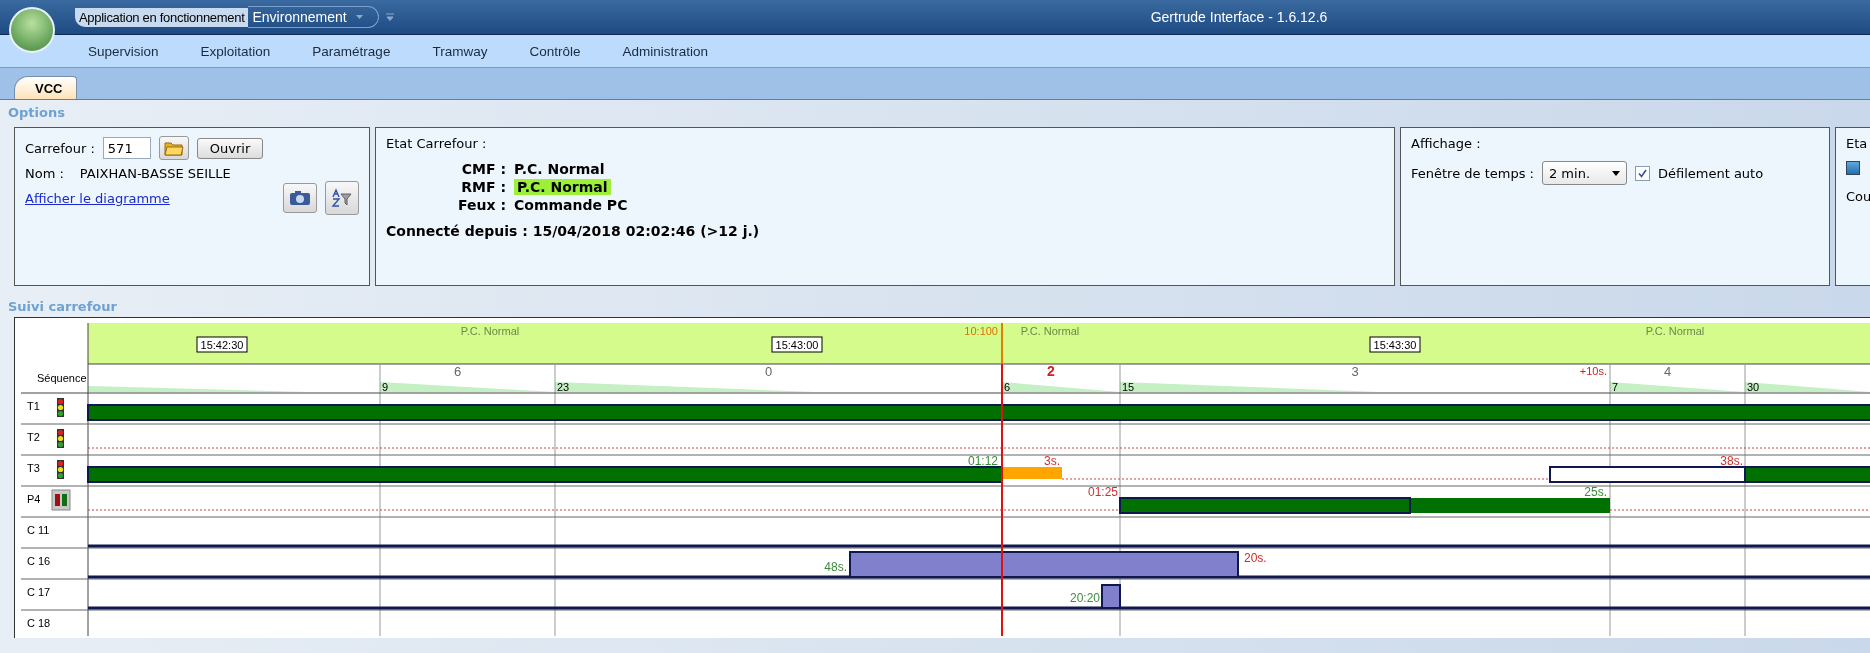 This screenshot has height=653, width=1870. Describe the element at coordinates (44, 173) in the screenshot. I see `field-label: Nom :` at that location.